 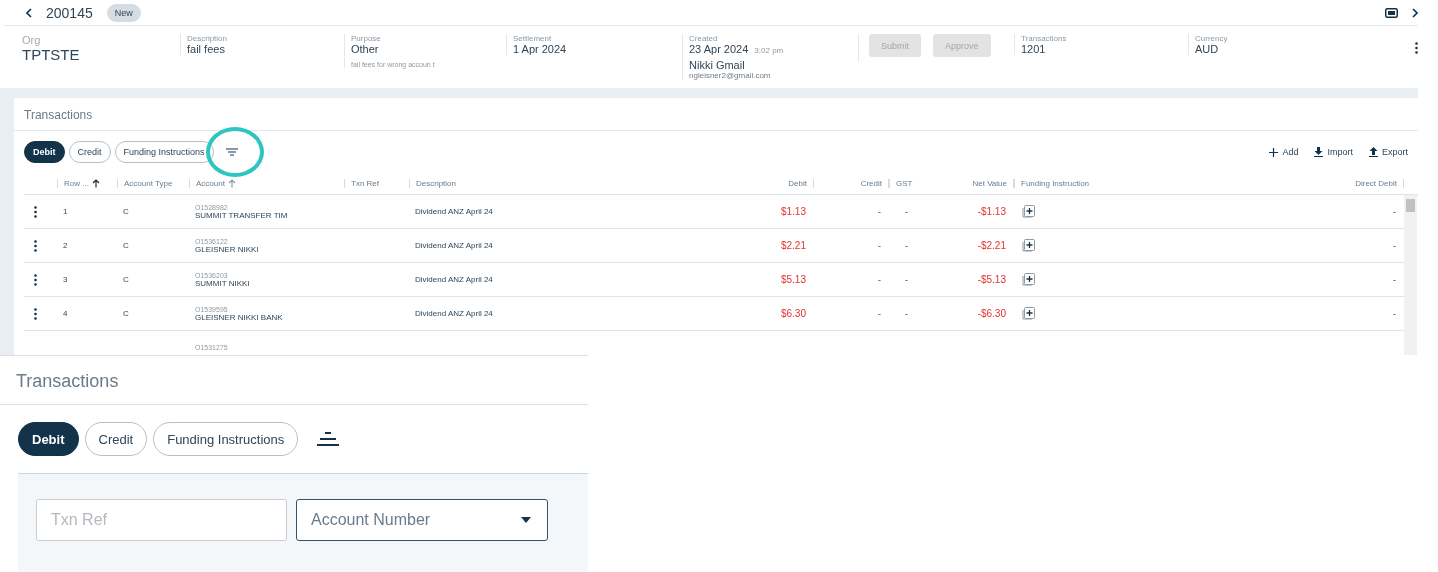 What do you see at coordinates (366, 38) in the screenshot?
I see `field-label: Purpose` at bounding box center [366, 38].